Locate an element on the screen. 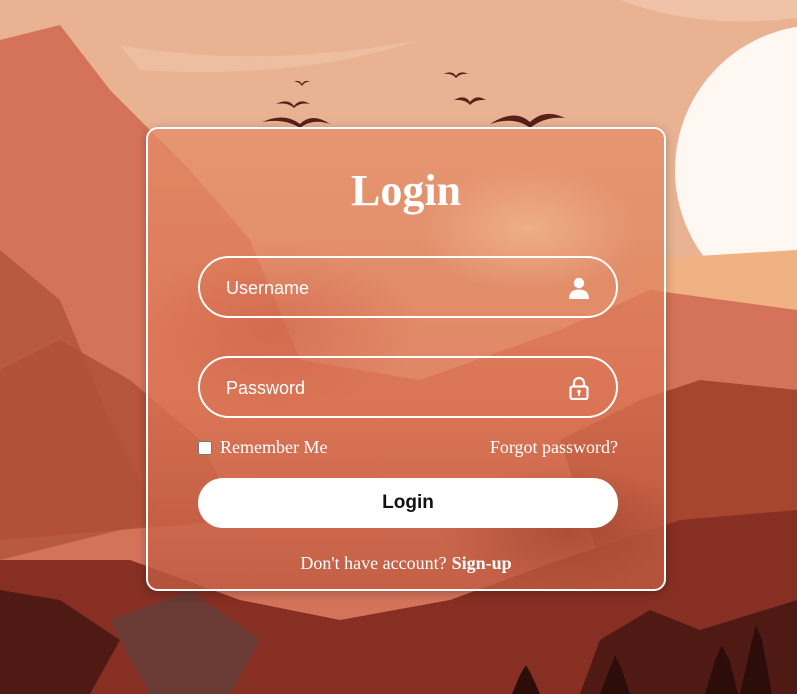 Image resolution: width=797 pixels, height=694 pixels. signup-row: Don't have account? Sign-up is located at coordinates (406, 563).